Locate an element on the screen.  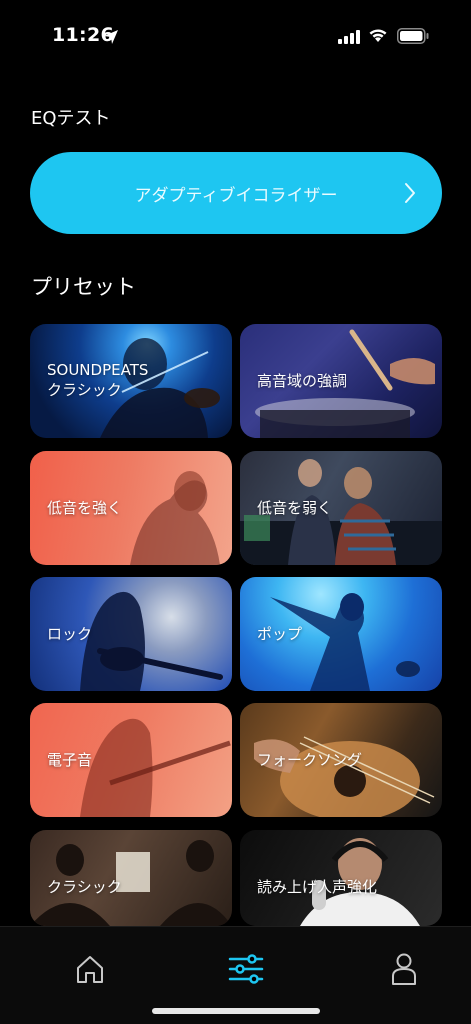
cellular-signal-icon is located at coordinates (349, 38).